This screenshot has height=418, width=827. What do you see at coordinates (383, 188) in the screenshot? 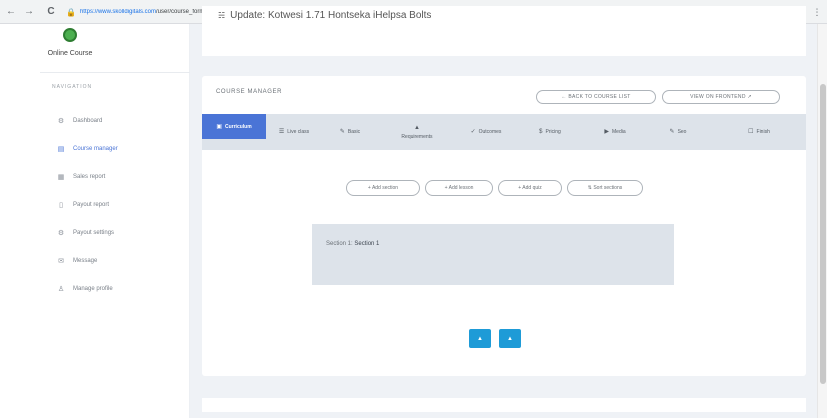
I see `add-section-button: + Add section` at bounding box center [383, 188].